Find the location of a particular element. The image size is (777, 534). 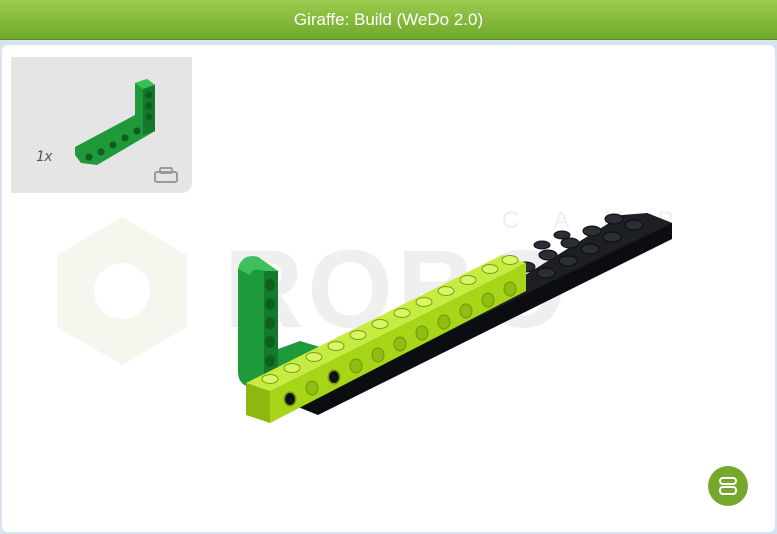

next-step-button is located at coordinates (728, 486).